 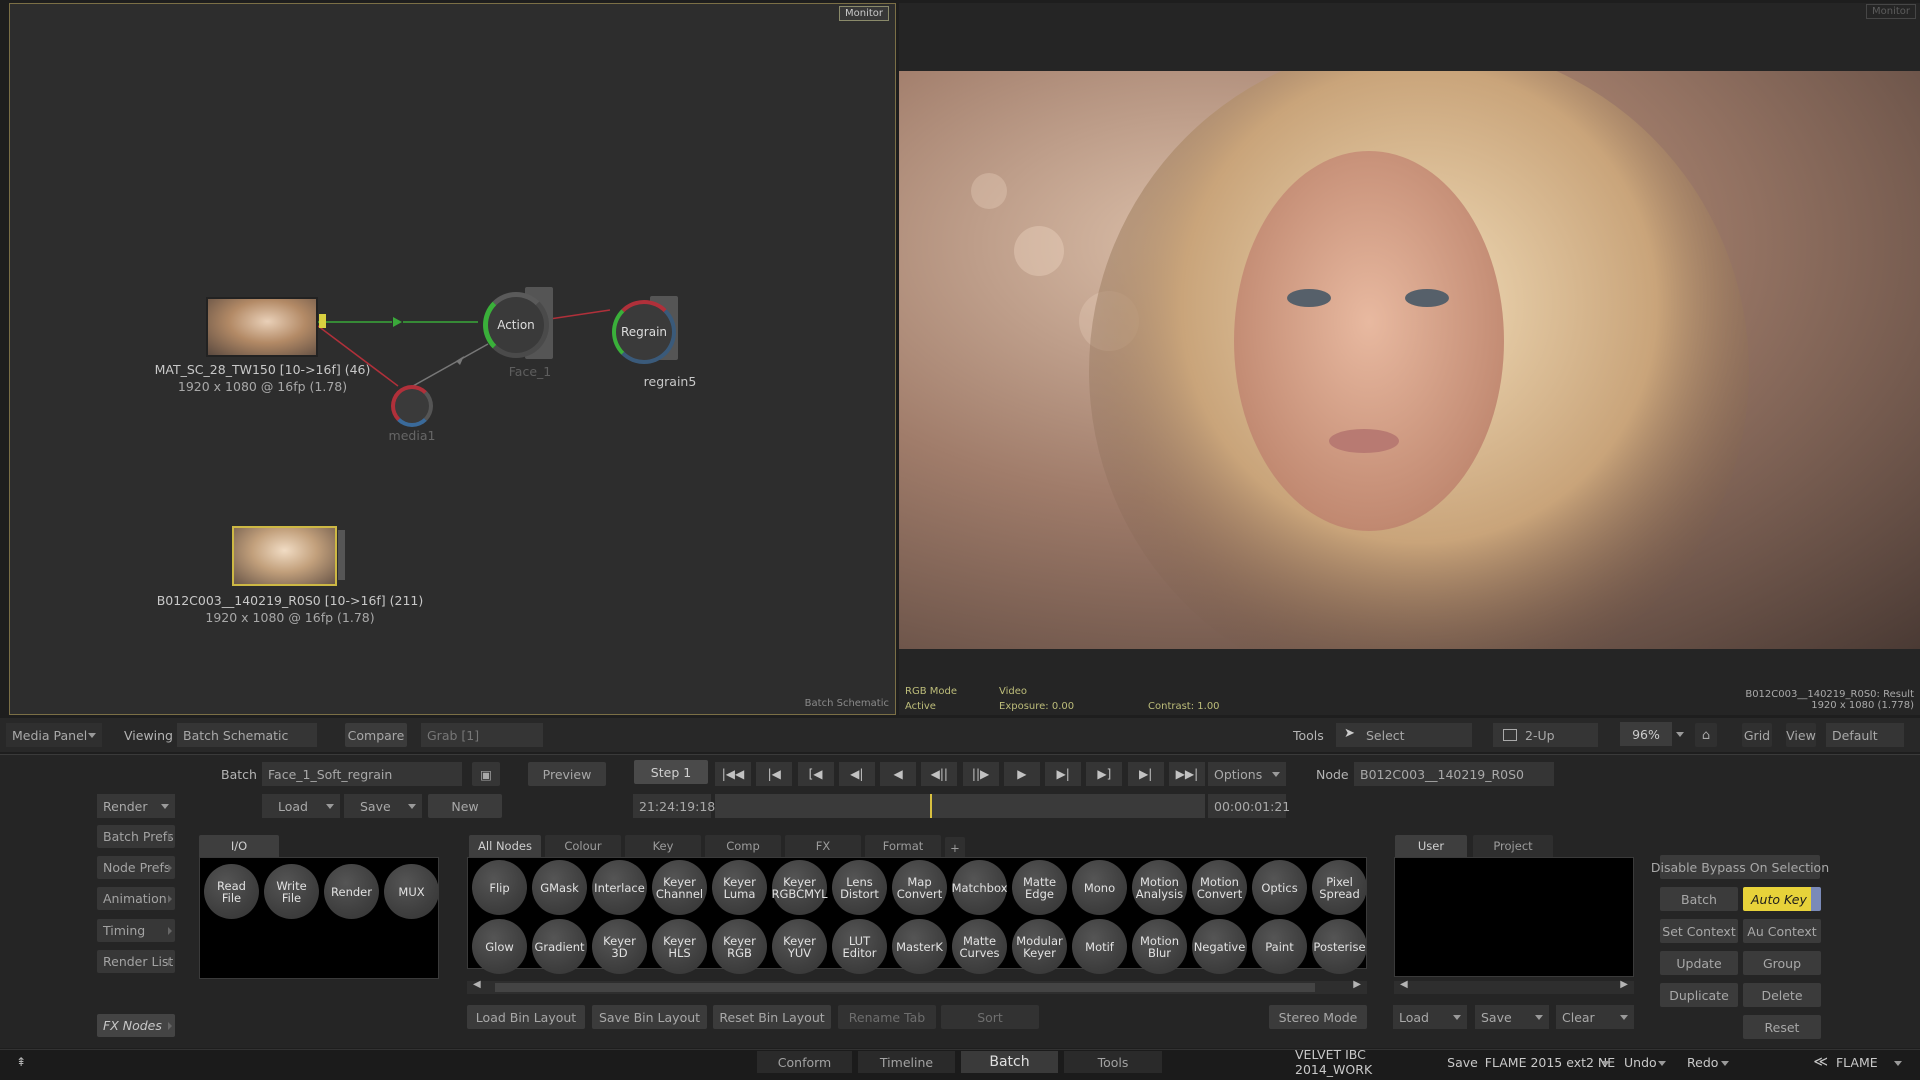 I want to click on regrain-node: Regrain, so click(x=645, y=331).